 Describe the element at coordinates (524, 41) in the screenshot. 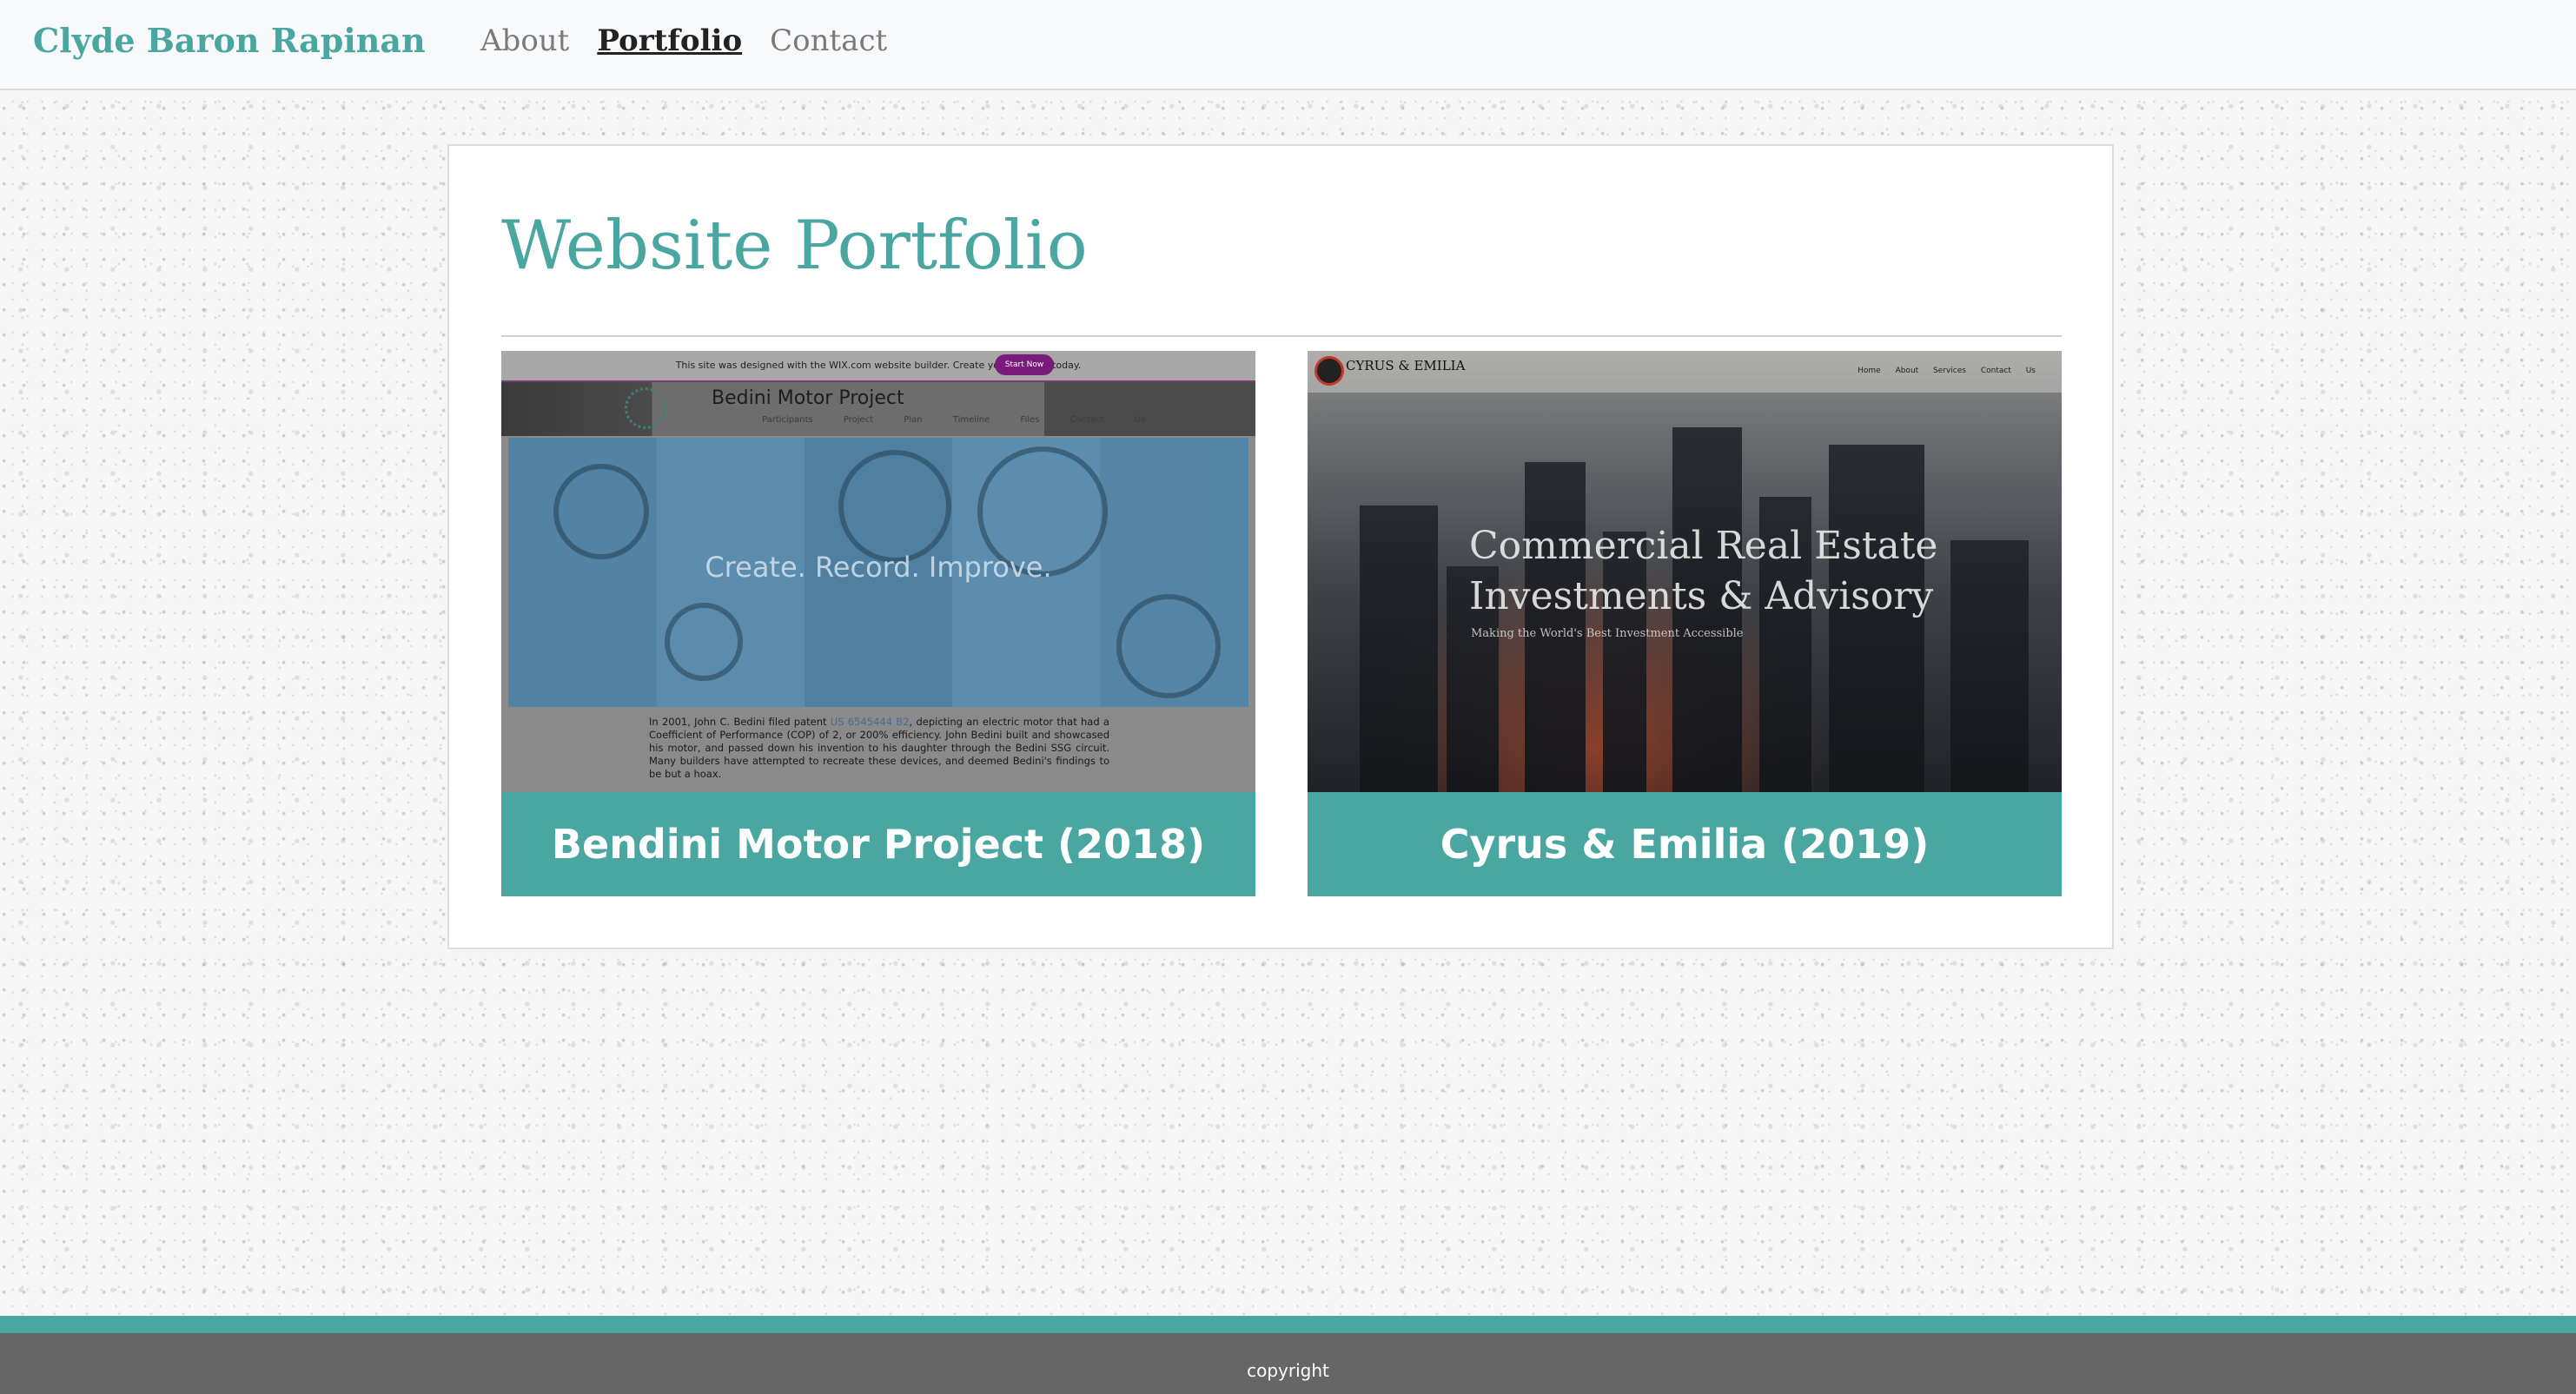

I see `nav-link-about: About` at that location.